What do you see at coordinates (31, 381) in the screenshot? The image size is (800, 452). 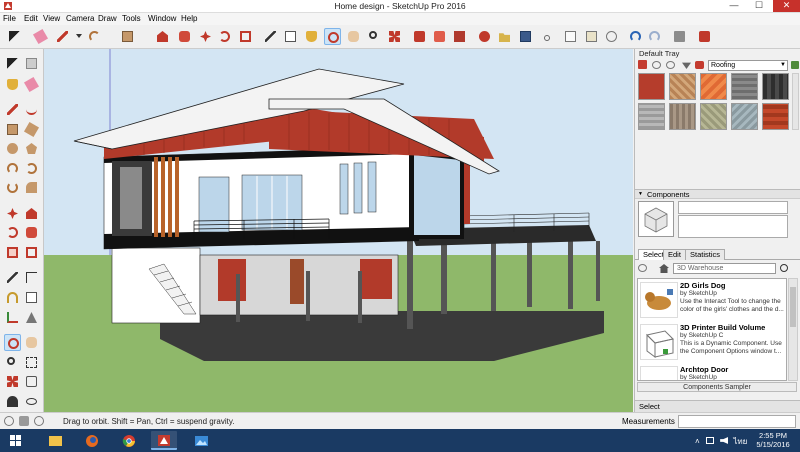 I see `lt-previous-view-button` at bounding box center [31, 381].